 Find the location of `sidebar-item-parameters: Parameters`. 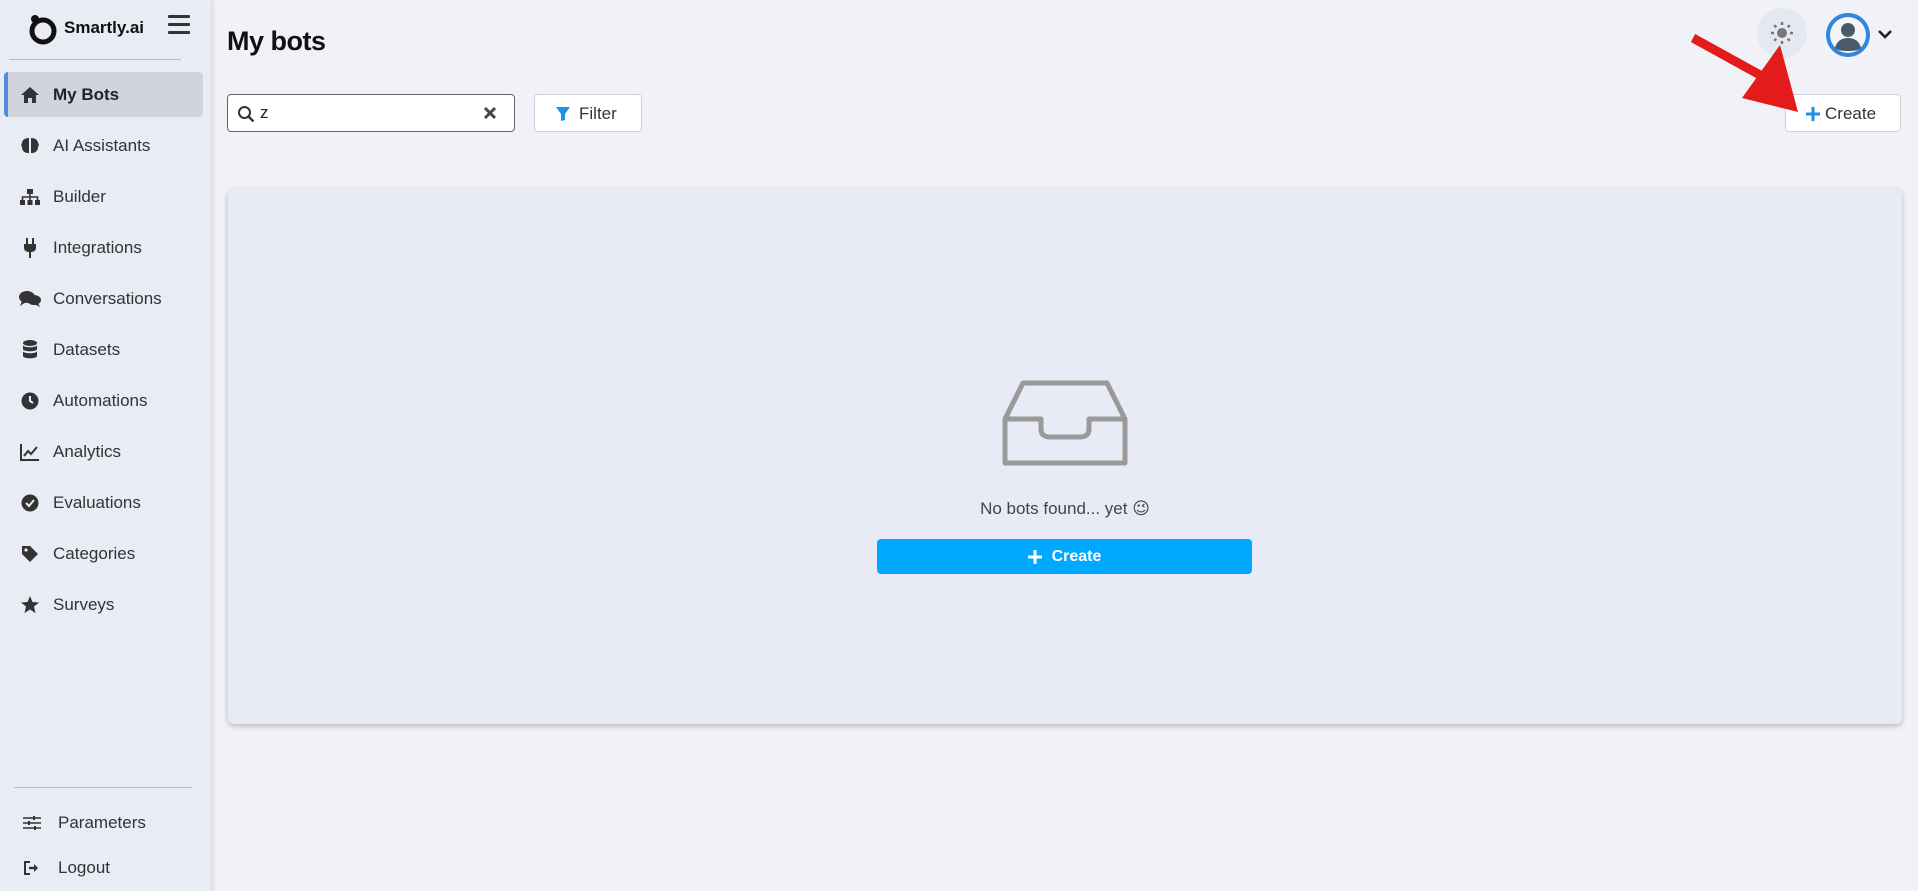

sidebar-item-parameters: Parameters is located at coordinates (105, 823).